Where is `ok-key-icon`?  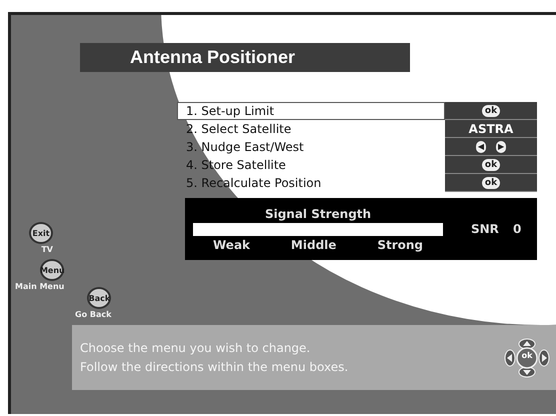 ok-key-icon is located at coordinates (527, 357).